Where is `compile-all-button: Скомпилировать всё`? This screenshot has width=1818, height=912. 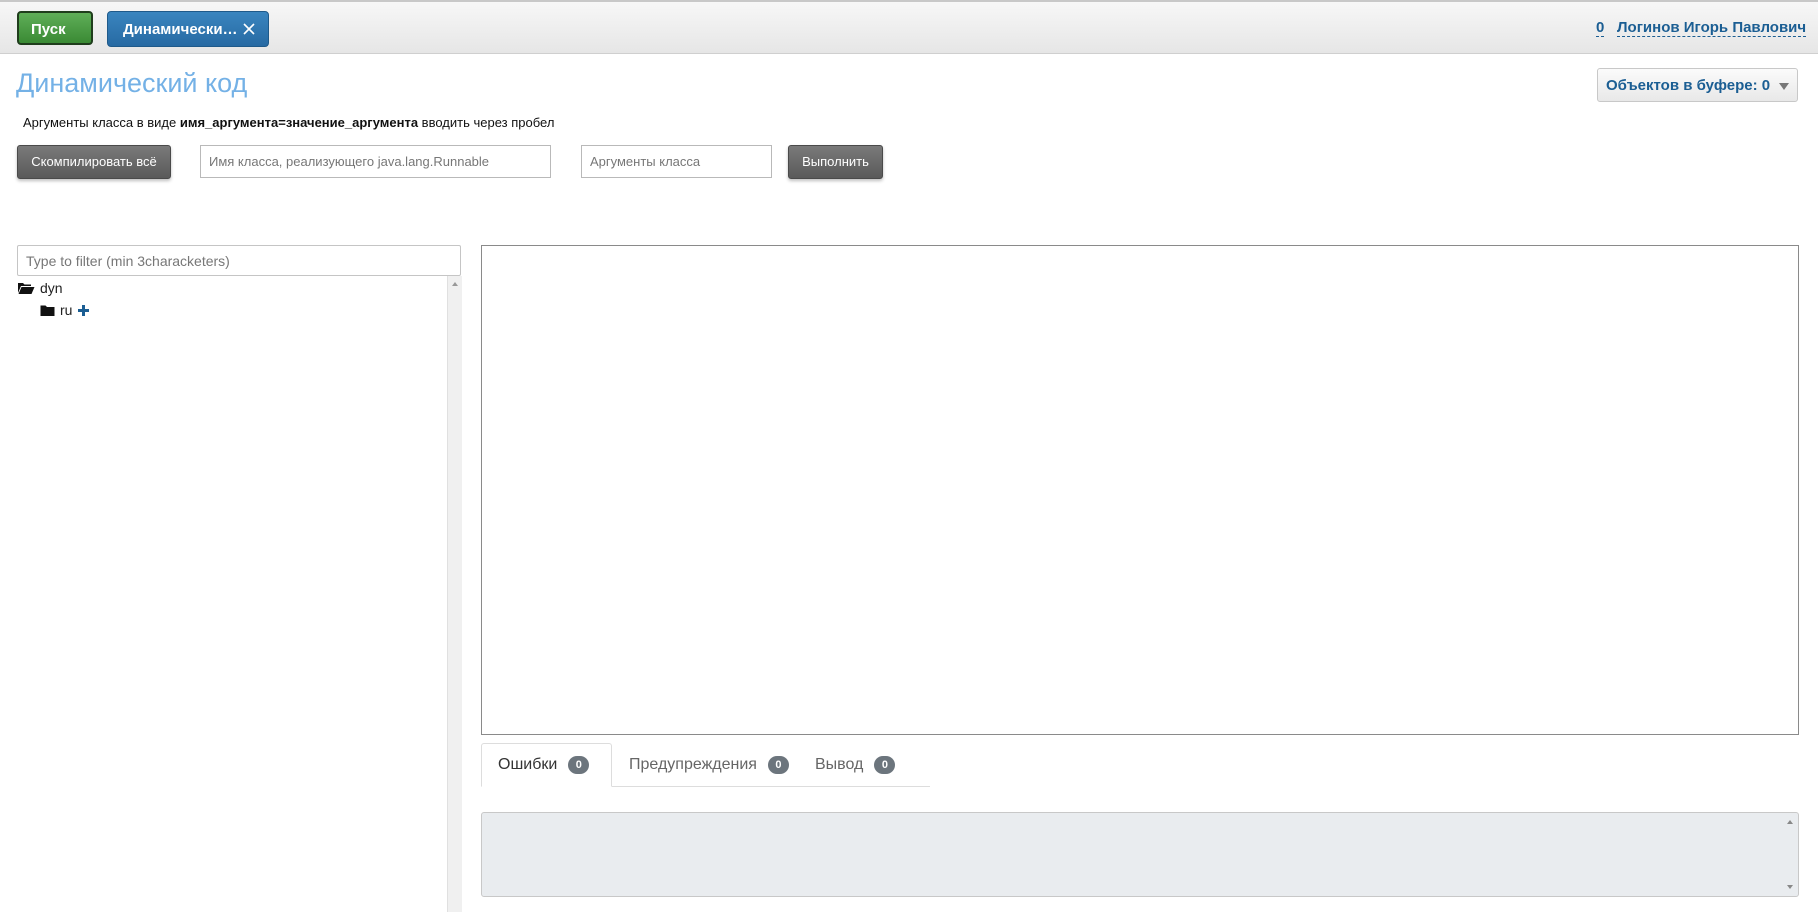 compile-all-button: Скомпилировать всё is located at coordinates (94, 162).